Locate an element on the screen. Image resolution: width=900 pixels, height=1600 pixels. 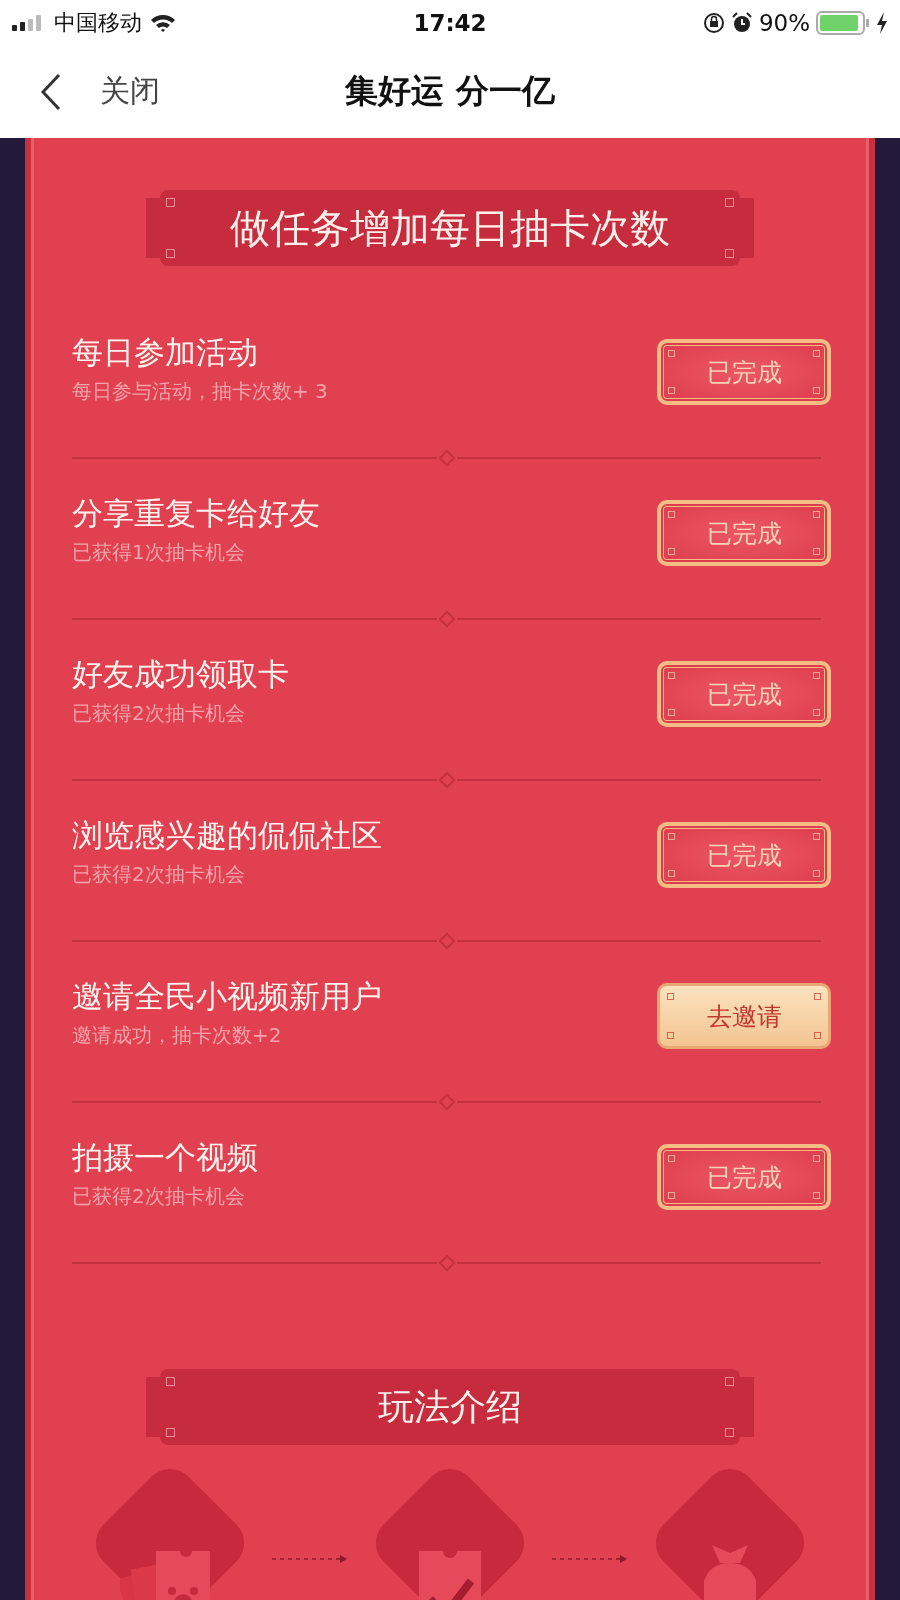
task-subtitle: 已获得1次抽卡机会 is located at coordinates (159, 552).